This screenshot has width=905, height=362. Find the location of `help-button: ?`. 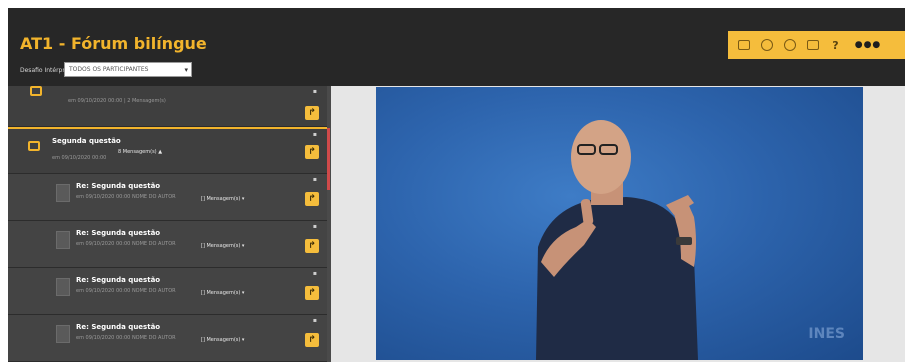

help-button: ? is located at coordinates (835, 45).